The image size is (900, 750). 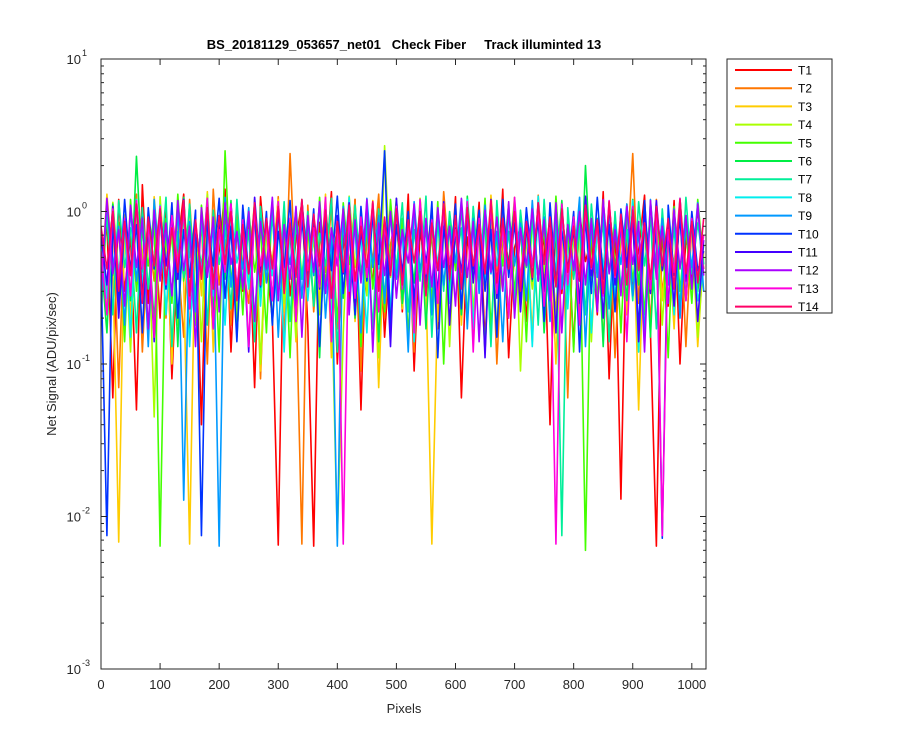 I want to click on x-tick-label: 400, so click(x=337, y=684).